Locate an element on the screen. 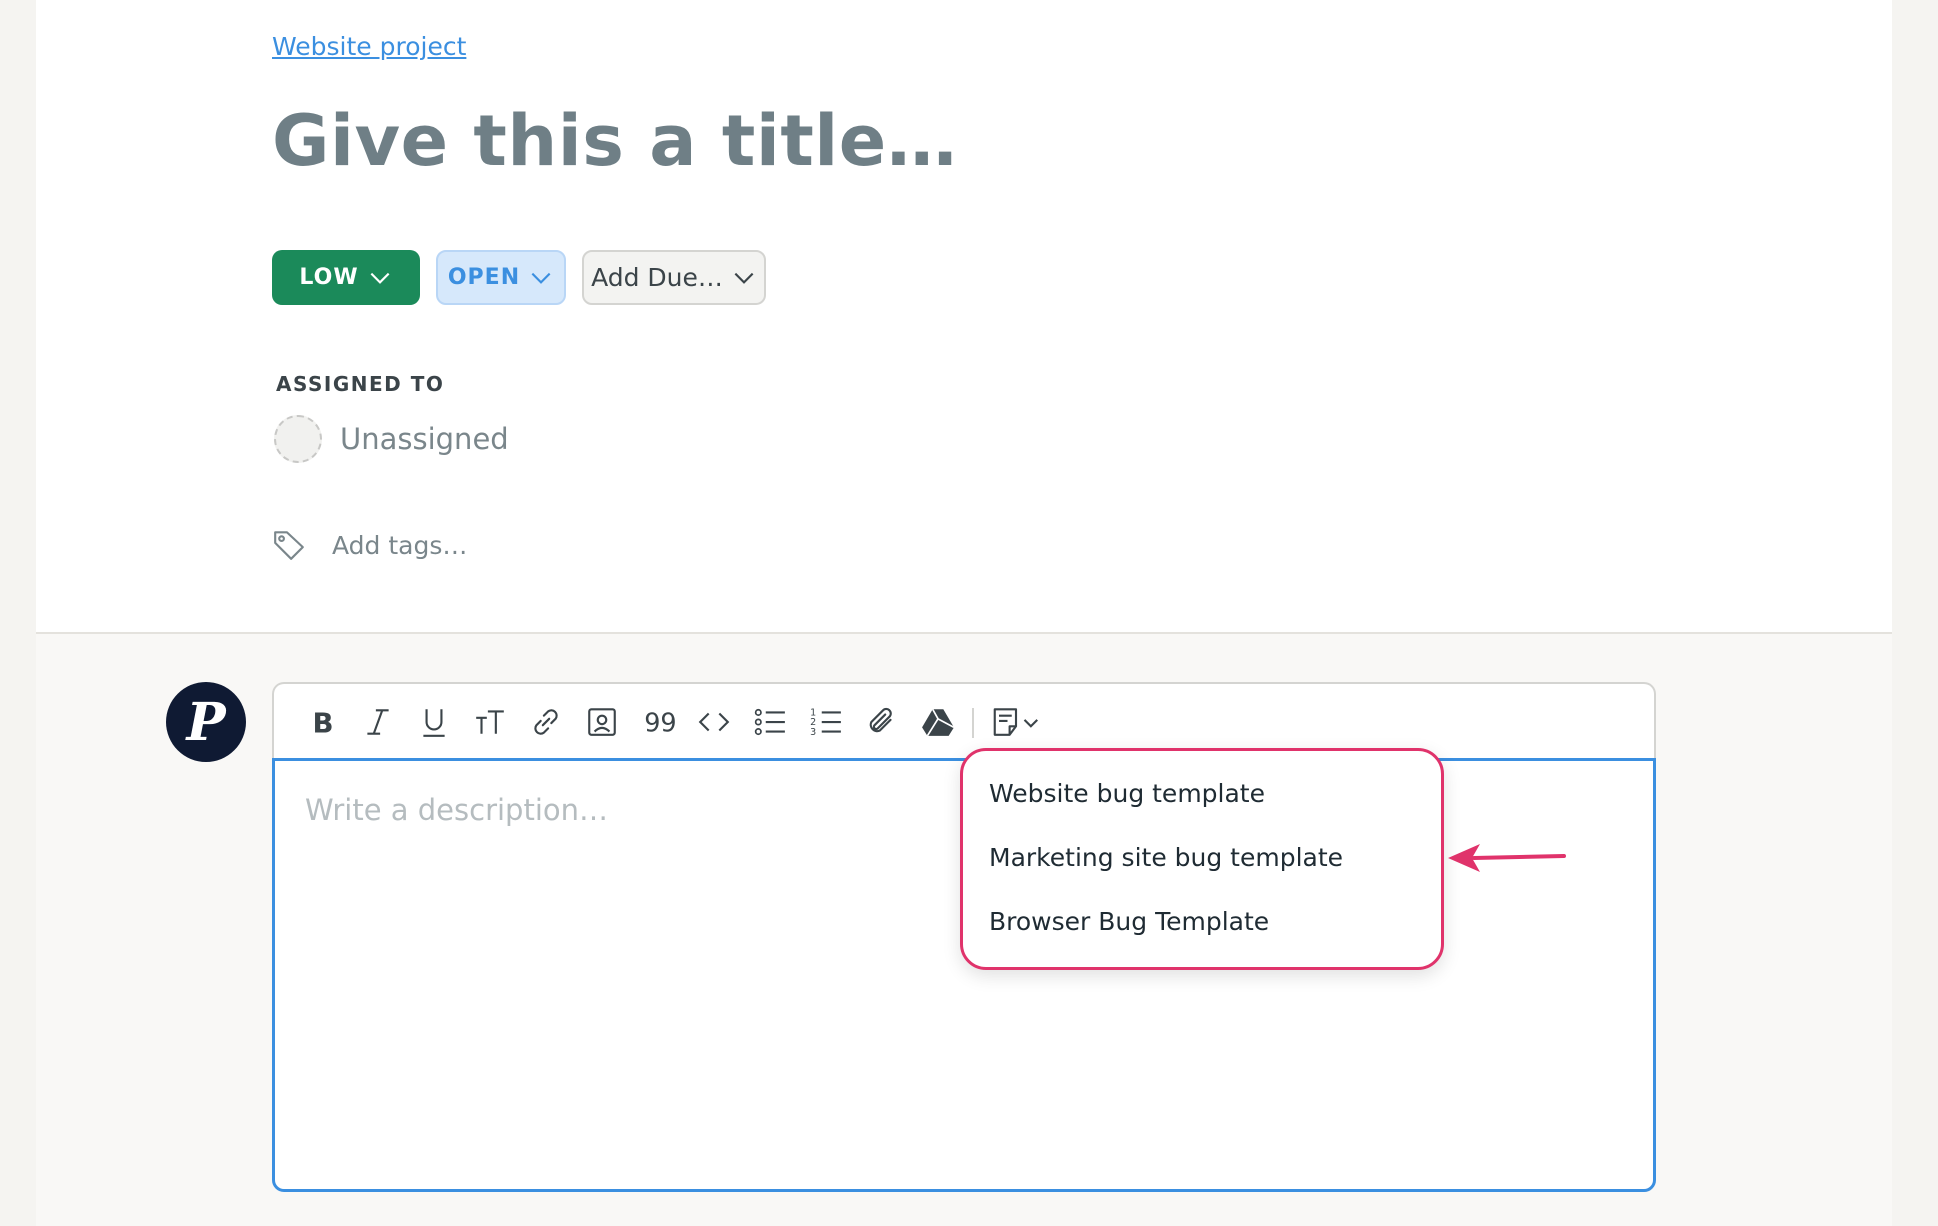 This screenshot has width=1938, height=1226. image-icon is located at coordinates (602, 722).